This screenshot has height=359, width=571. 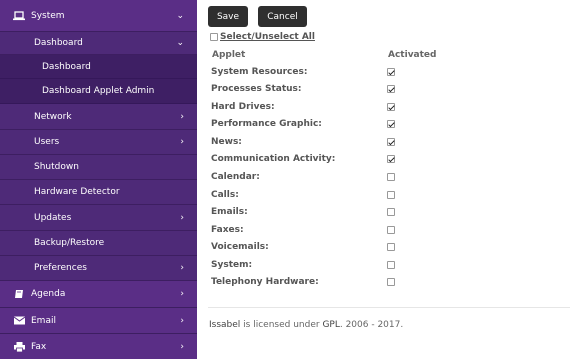 I want to click on sidebar-item-updates: Updates ›, so click(x=98, y=218).